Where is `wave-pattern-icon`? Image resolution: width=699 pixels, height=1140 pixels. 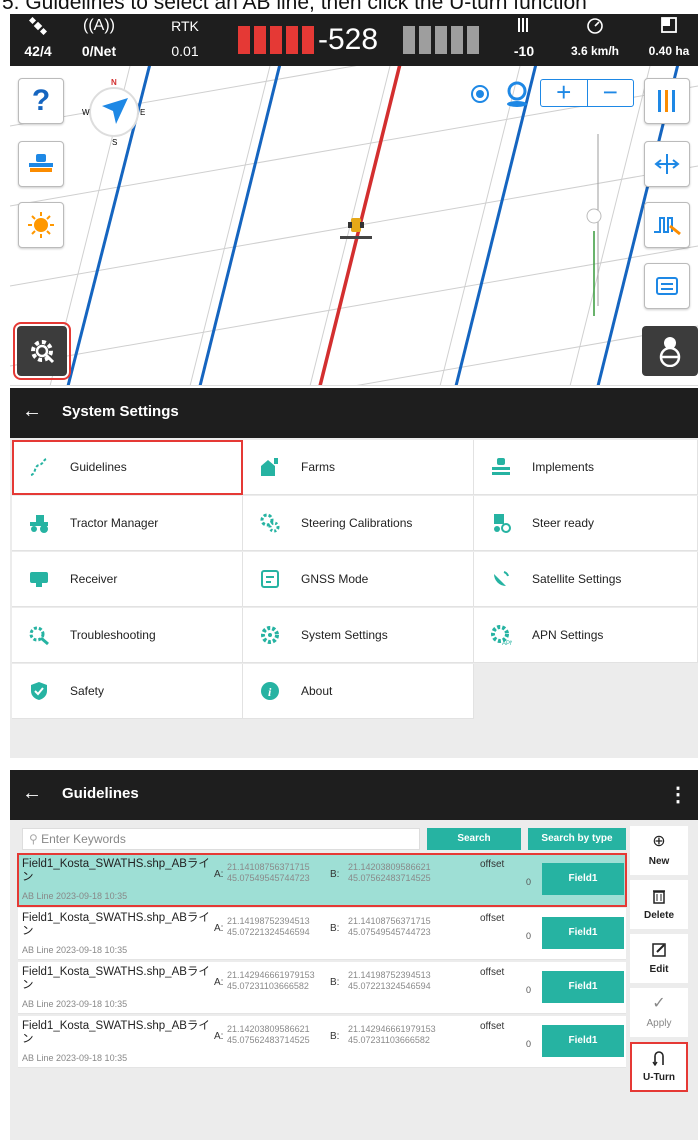
wave-pattern-icon is located at coordinates (667, 226).